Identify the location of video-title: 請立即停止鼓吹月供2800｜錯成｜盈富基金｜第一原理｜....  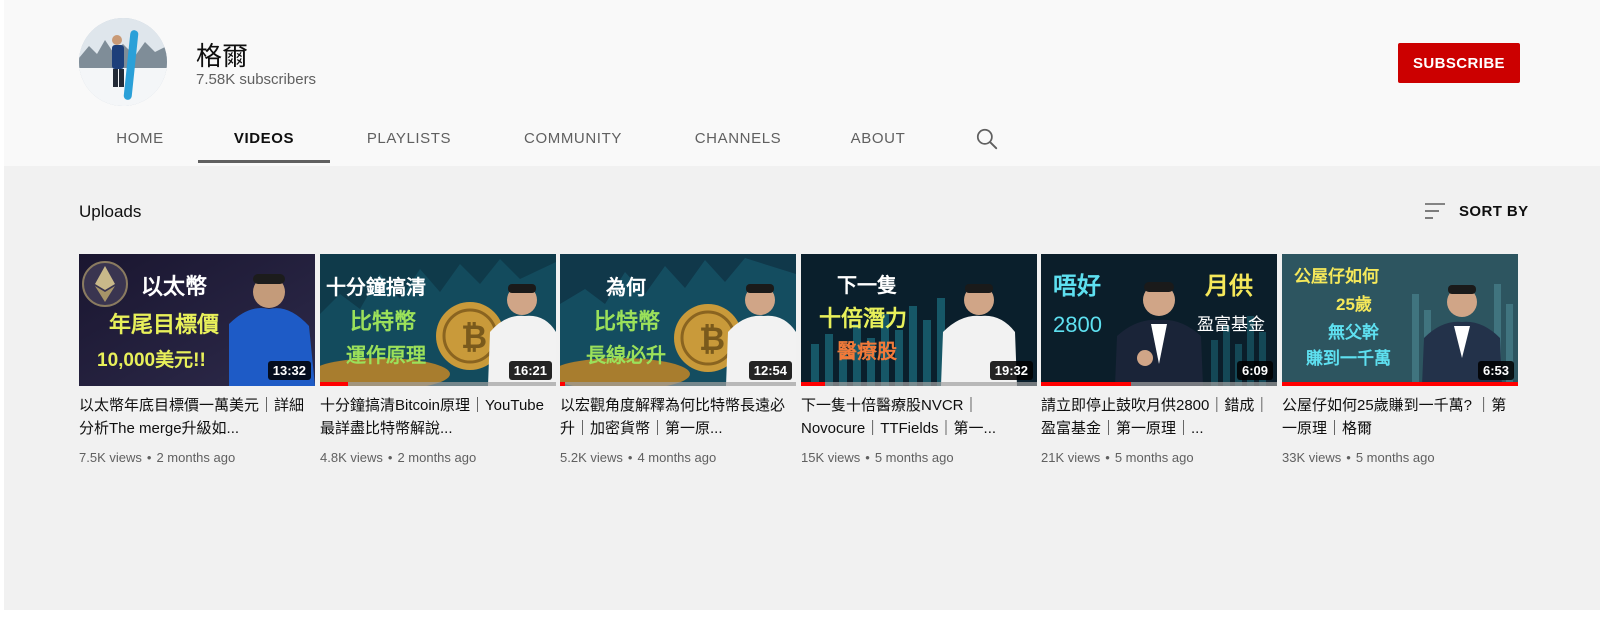
(1157, 418).